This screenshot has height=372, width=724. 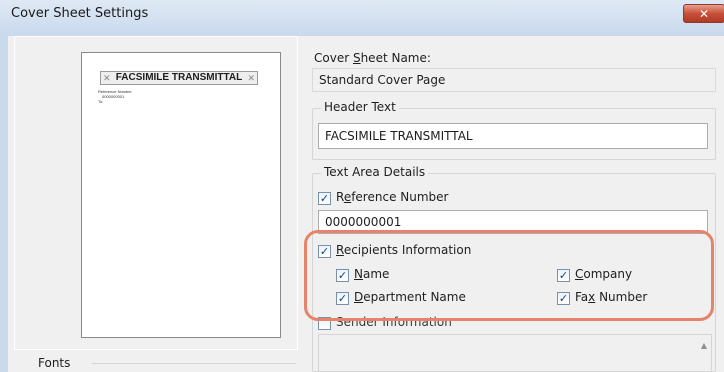 What do you see at coordinates (372, 58) in the screenshot?
I see `cover-sheet-name-label: Cover Sheet Name:` at bounding box center [372, 58].